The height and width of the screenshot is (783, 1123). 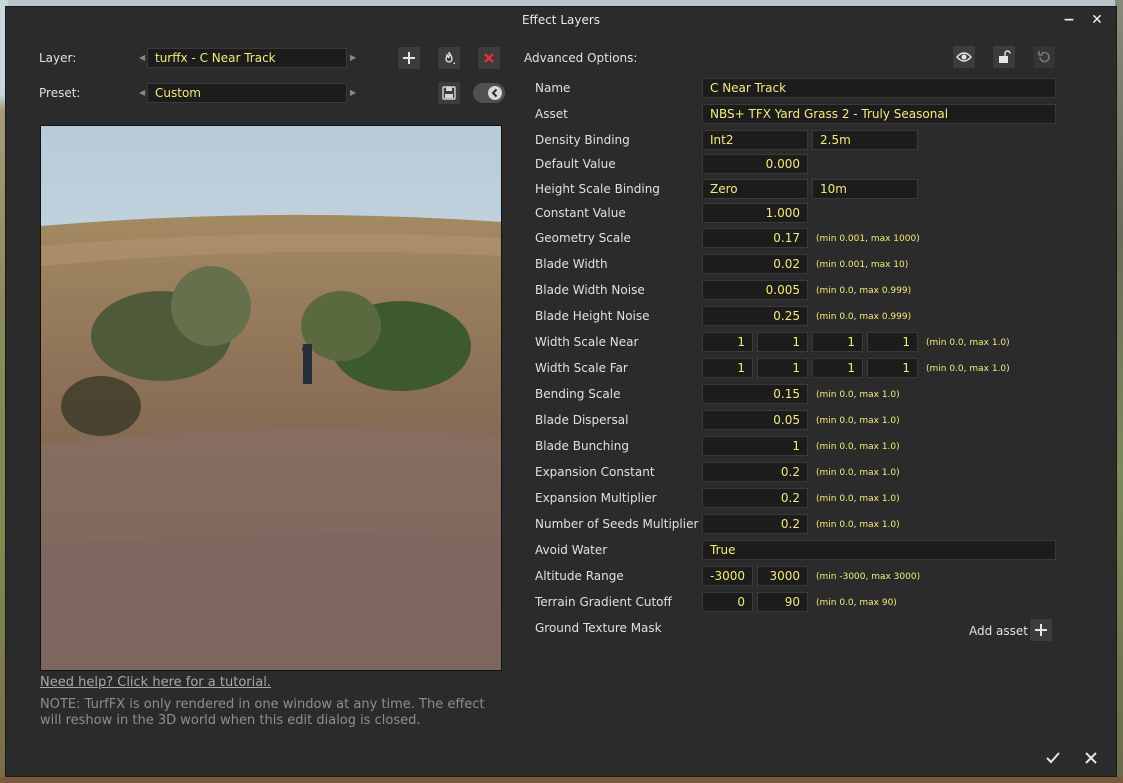 I want to click on save-preset-button, so click(x=449, y=93).